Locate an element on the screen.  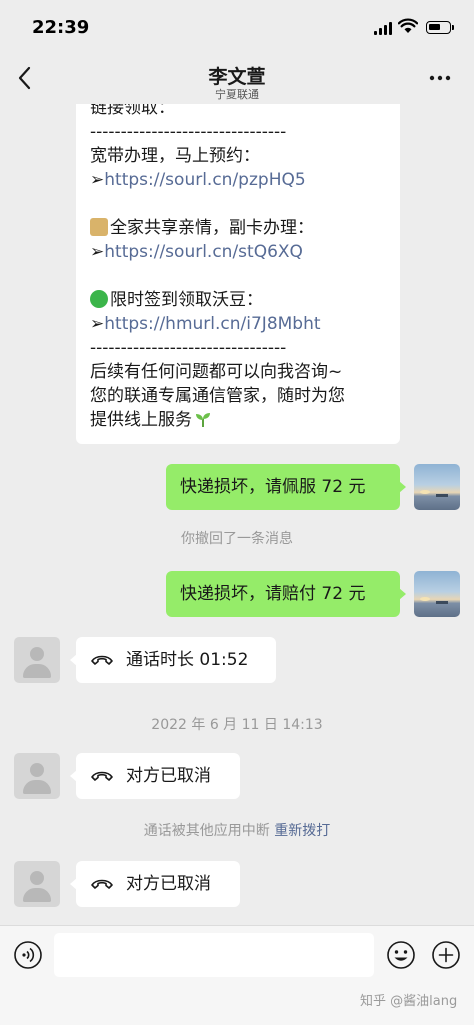
message-bubble-outgoing: 快递损坏，请佩服 72 元 is located at coordinates (286, 487).